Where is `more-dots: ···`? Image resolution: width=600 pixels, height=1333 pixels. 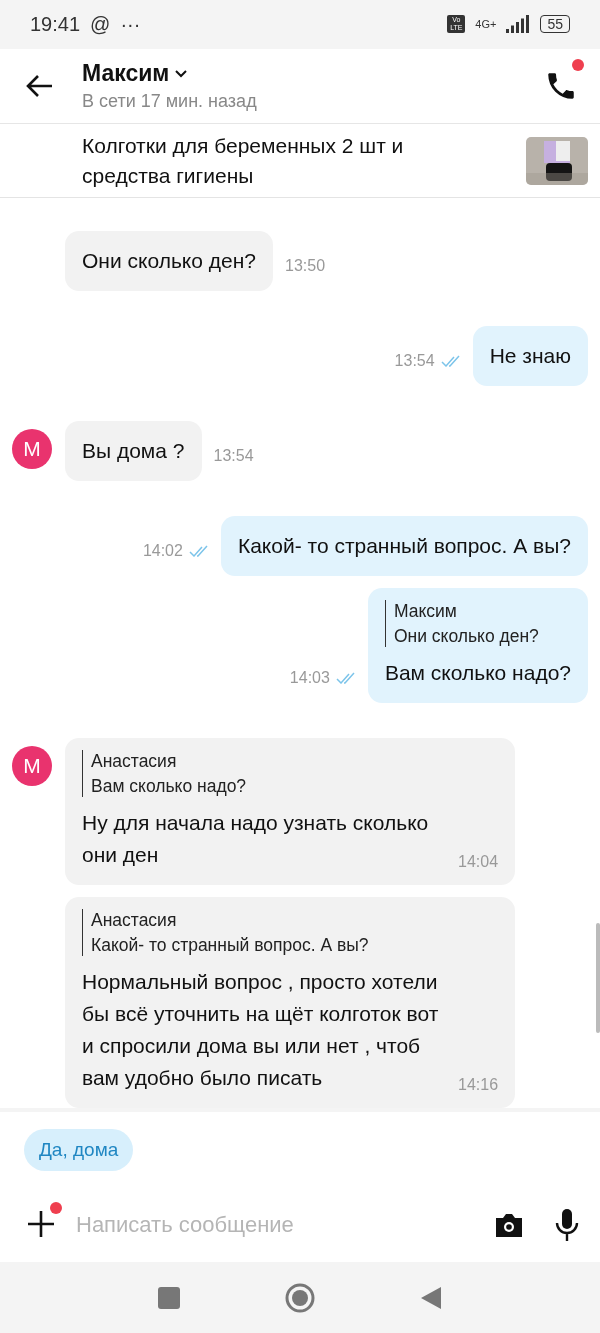
more-dots: ··· is located at coordinates (130, 24).